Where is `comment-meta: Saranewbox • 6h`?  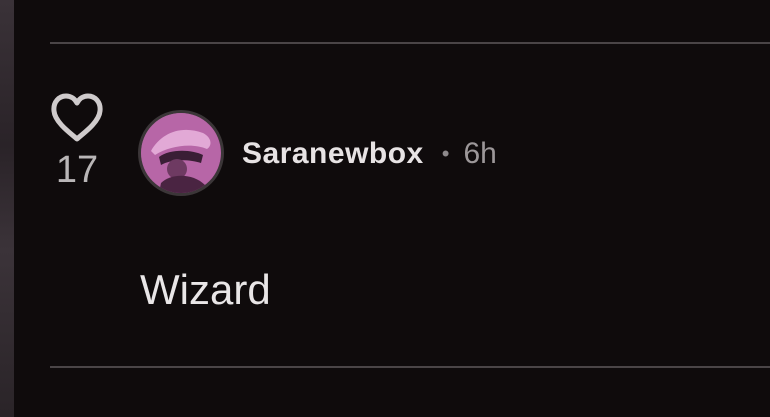 comment-meta: Saranewbox • 6h is located at coordinates (369, 154).